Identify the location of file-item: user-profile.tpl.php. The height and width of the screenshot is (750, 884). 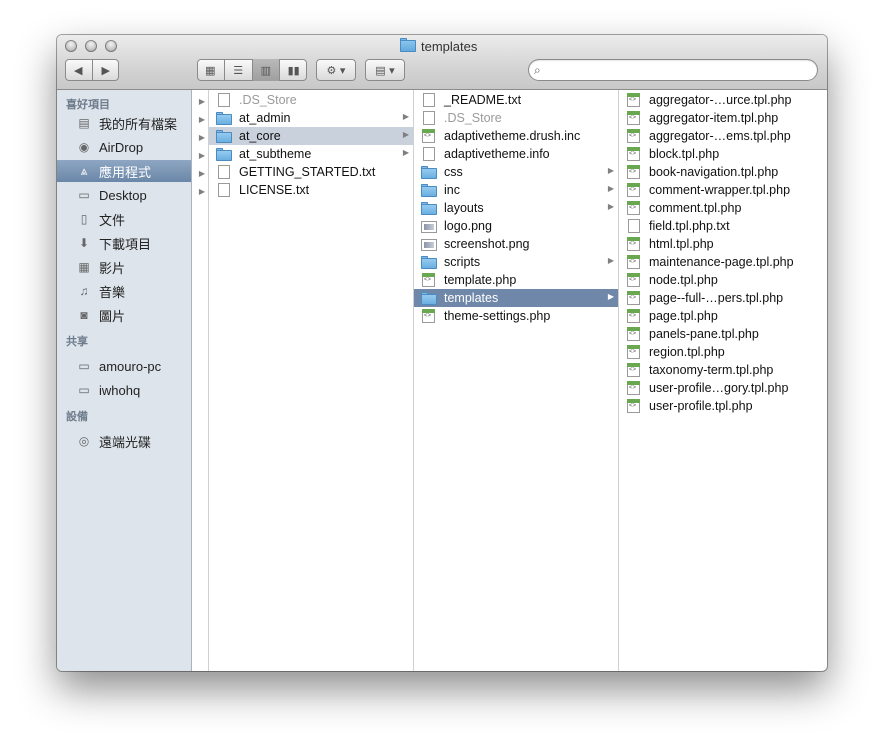
(723, 406).